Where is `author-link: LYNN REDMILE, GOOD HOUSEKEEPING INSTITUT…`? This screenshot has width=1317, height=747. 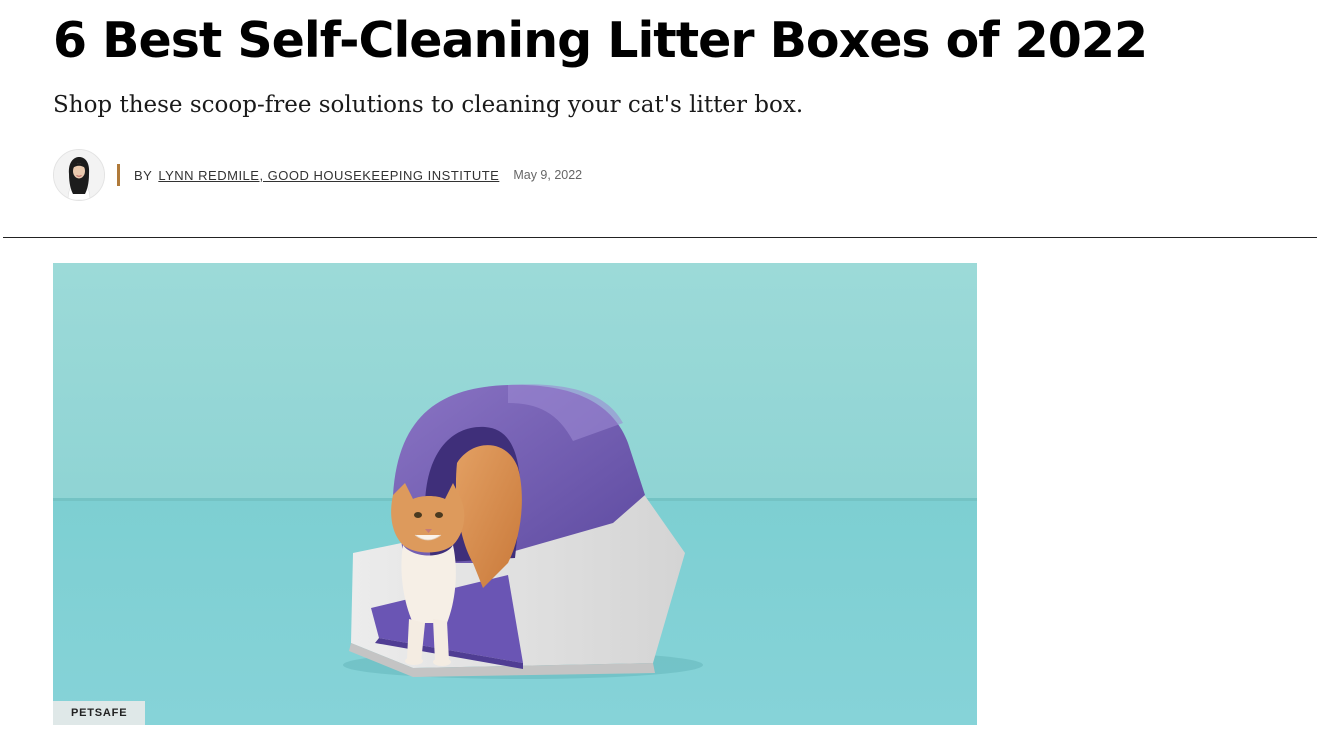 author-link: LYNN REDMILE, GOOD HOUSEKEEPING INSTITUT… is located at coordinates (328, 175).